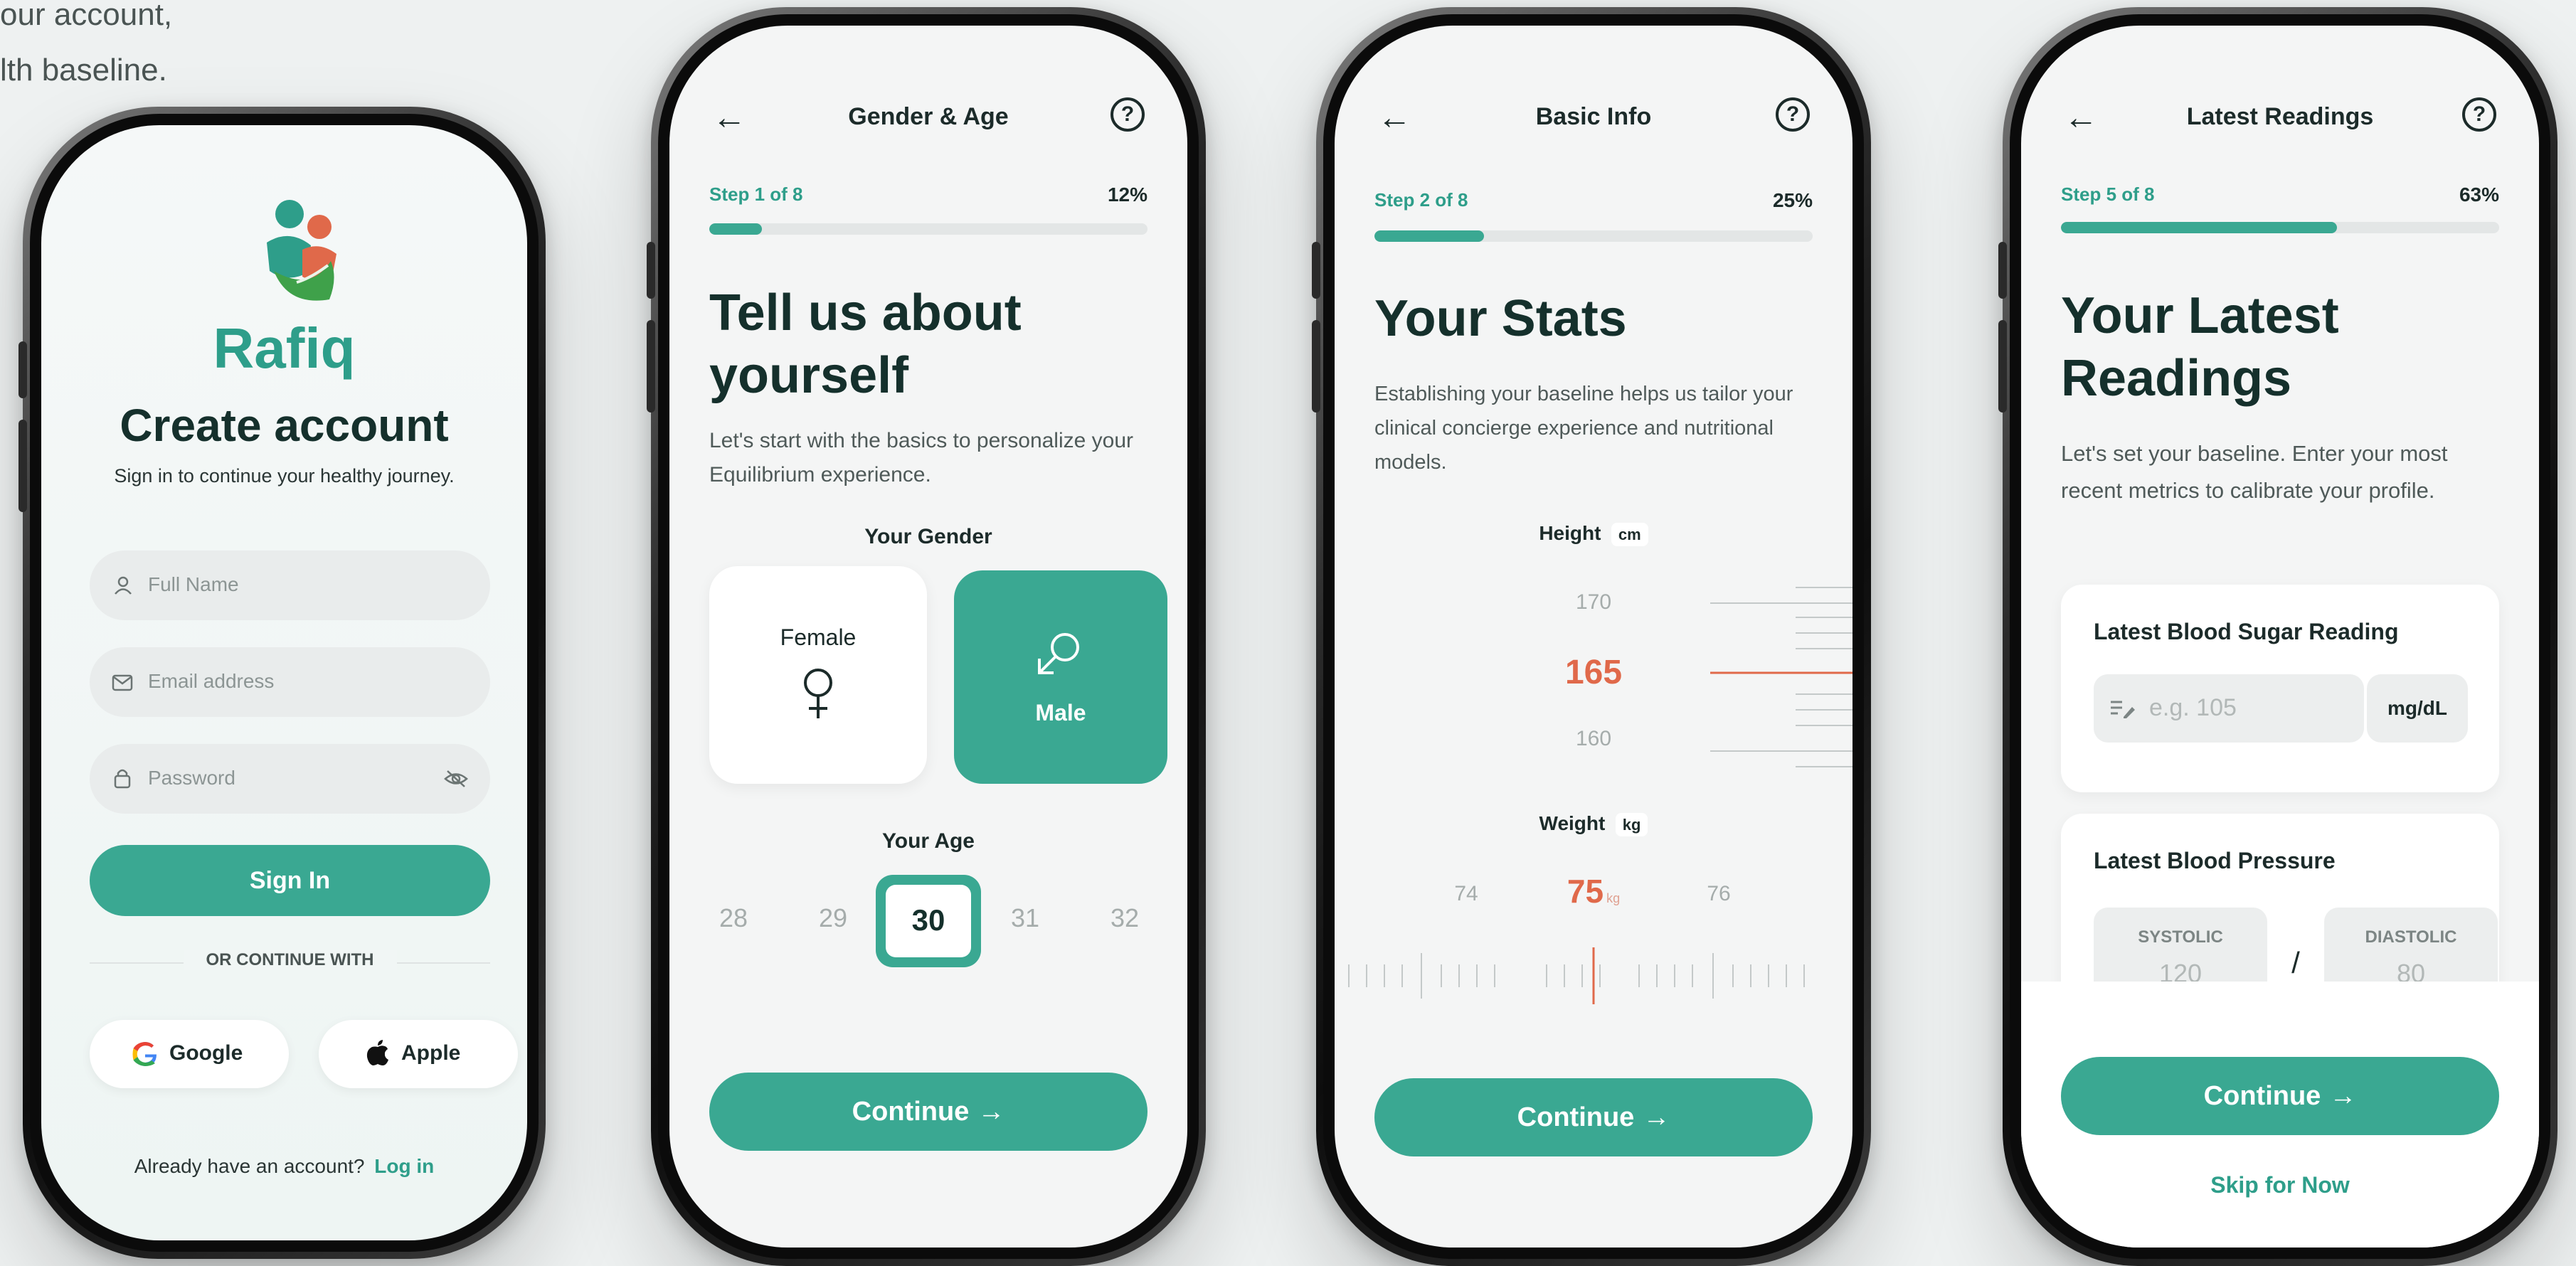 This screenshot has height=1266, width=2576. I want to click on weight-label: Weight, so click(1573, 823).